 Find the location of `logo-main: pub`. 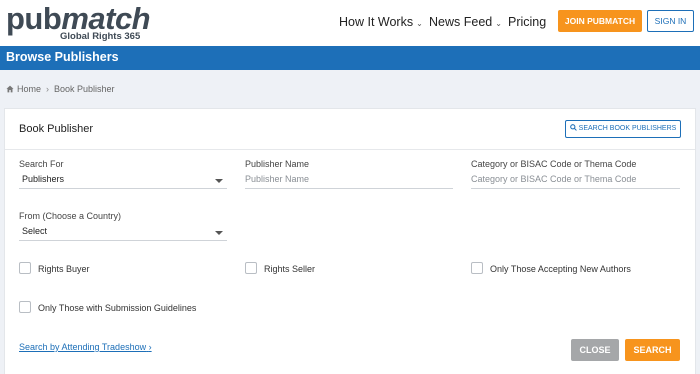

logo-main: pub is located at coordinates (34, 18).